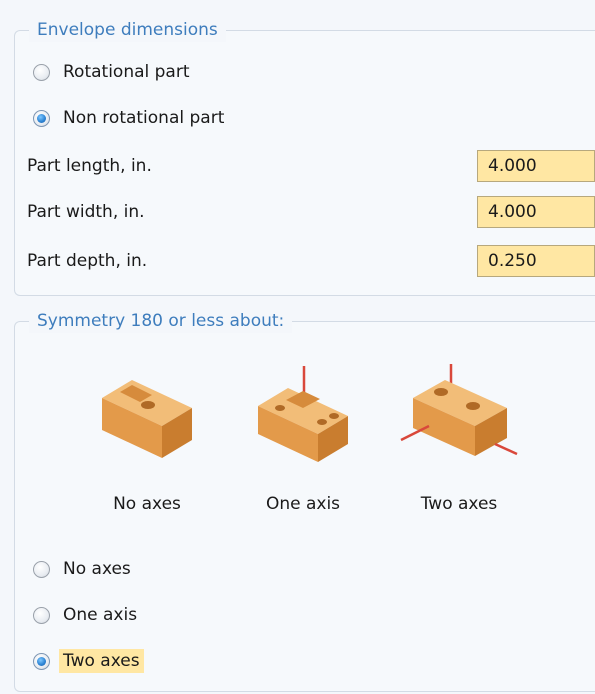 The width and height of the screenshot is (595, 694). What do you see at coordinates (303, 414) in the screenshot?
I see `block-one-axis-icon` at bounding box center [303, 414].